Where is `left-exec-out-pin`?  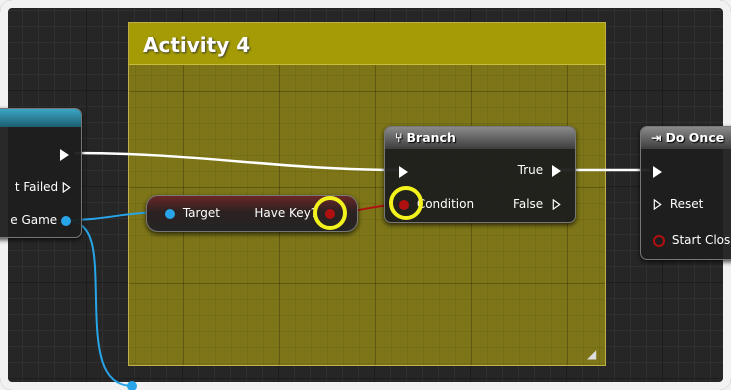
left-exec-out-pin is located at coordinates (64, 154).